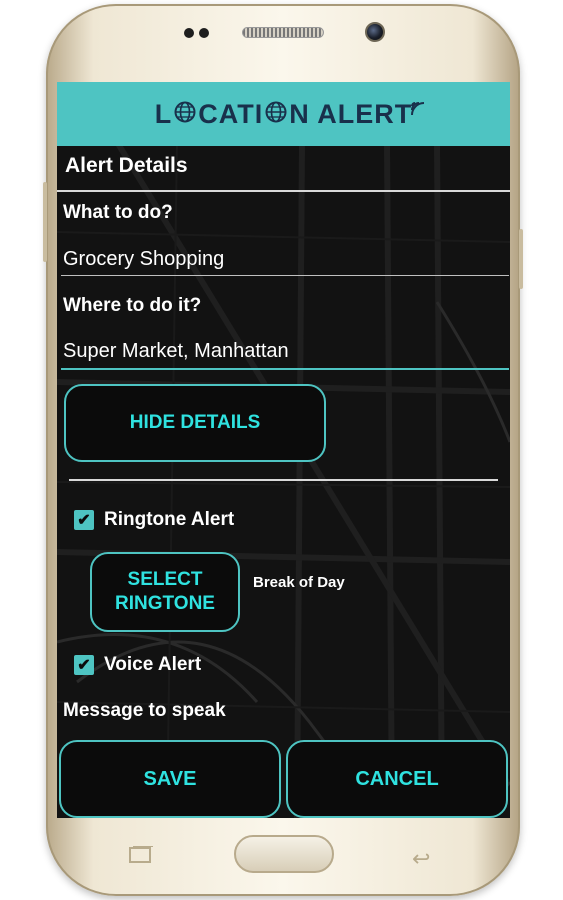  Describe the element at coordinates (84, 665) in the screenshot. I see `voice-alert-checkbox: ✔` at that location.